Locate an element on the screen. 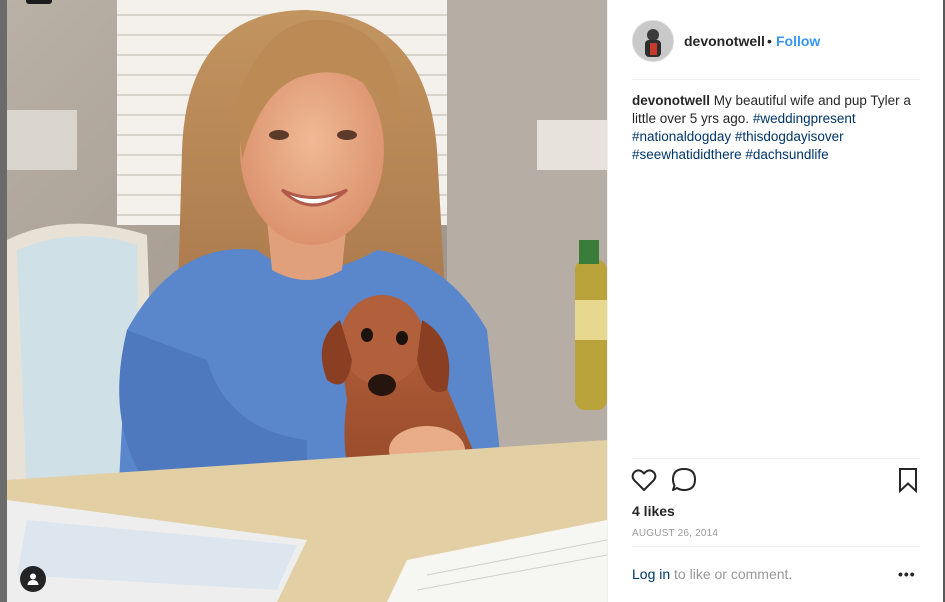 This screenshot has width=945, height=602. like-button is located at coordinates (644, 480).